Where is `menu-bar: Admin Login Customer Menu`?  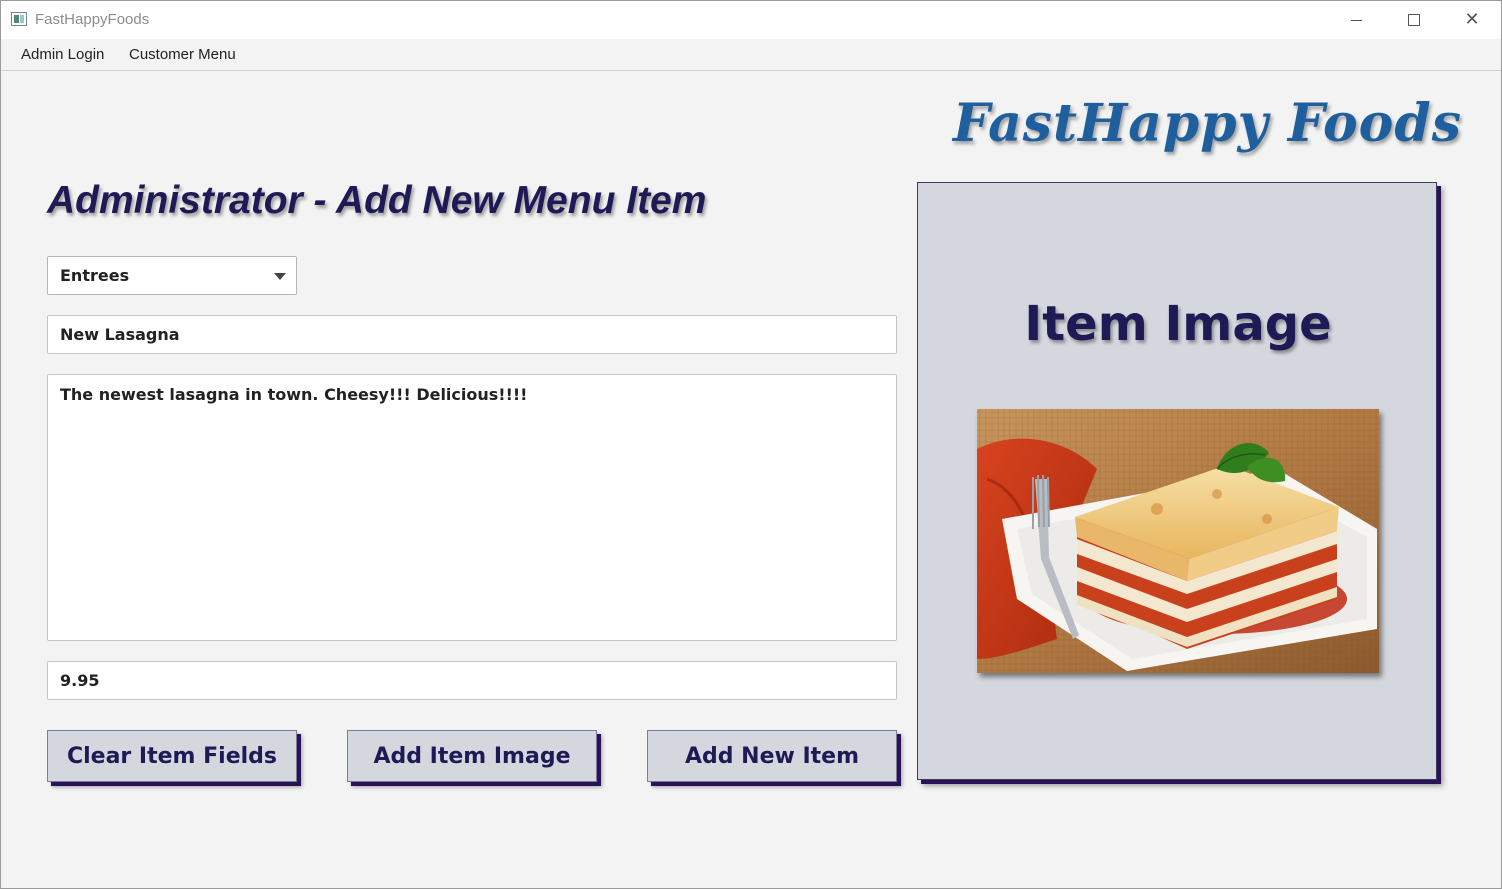
menu-bar: Admin Login Customer Menu is located at coordinates (751, 55).